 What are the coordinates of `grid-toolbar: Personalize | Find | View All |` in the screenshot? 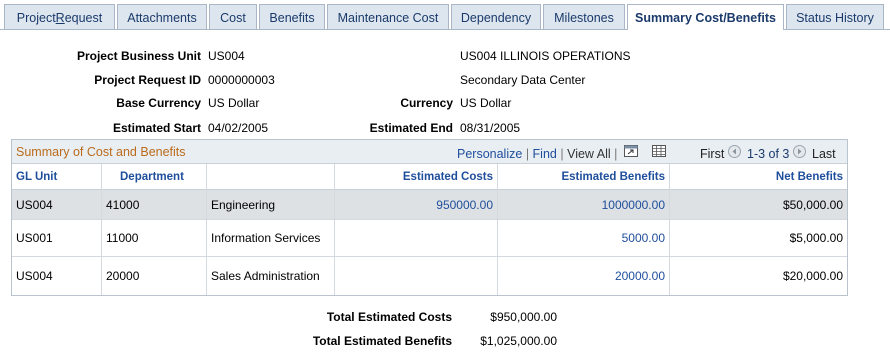 It's located at (537, 154).